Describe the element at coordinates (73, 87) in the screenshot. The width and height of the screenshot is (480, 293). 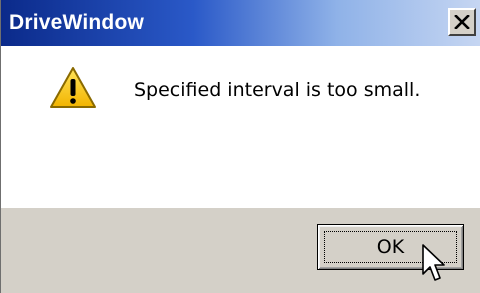
I see `warning-icon` at that location.